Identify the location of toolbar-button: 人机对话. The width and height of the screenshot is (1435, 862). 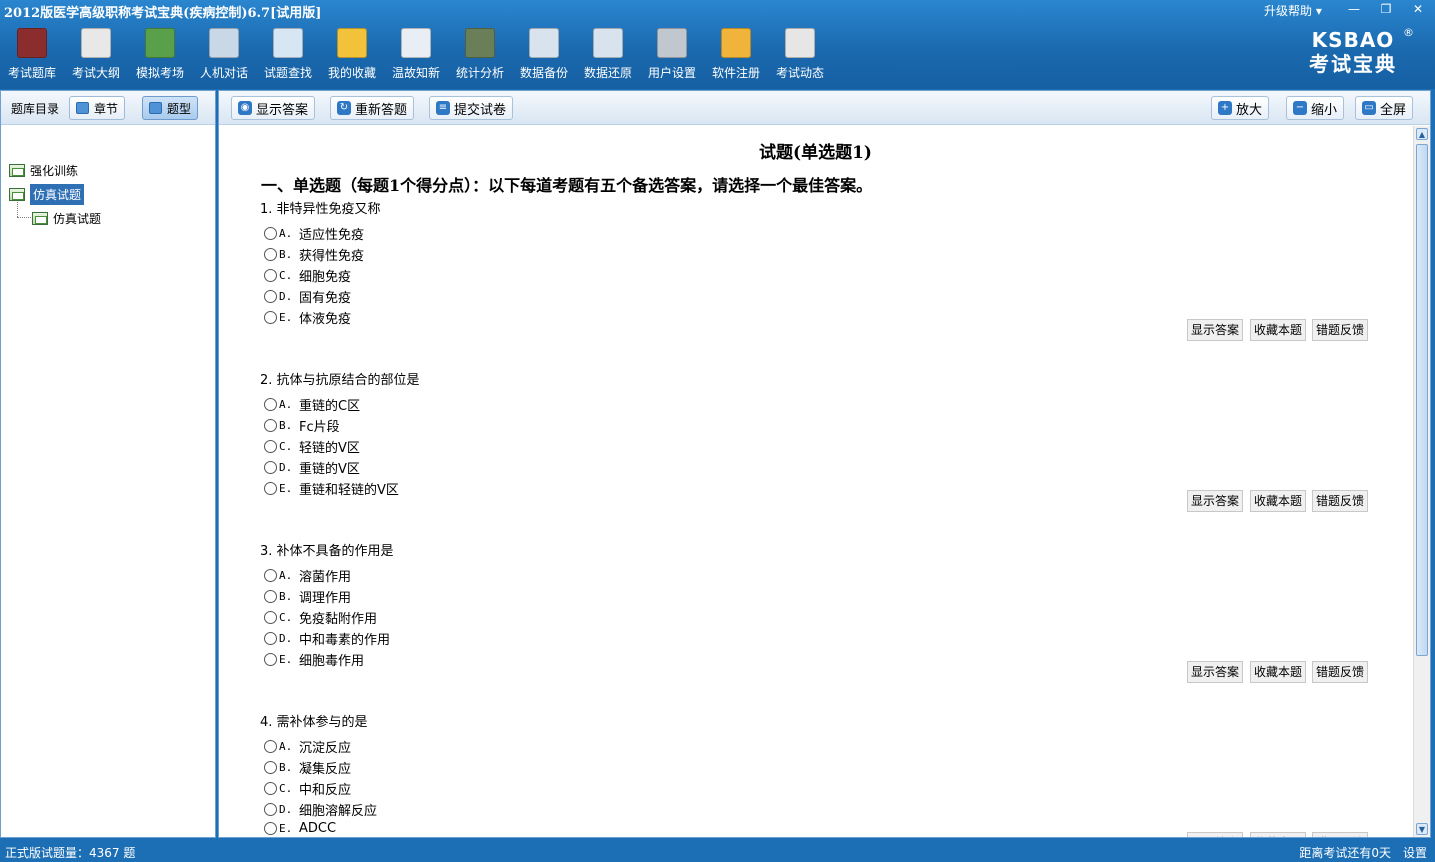
(224, 53).